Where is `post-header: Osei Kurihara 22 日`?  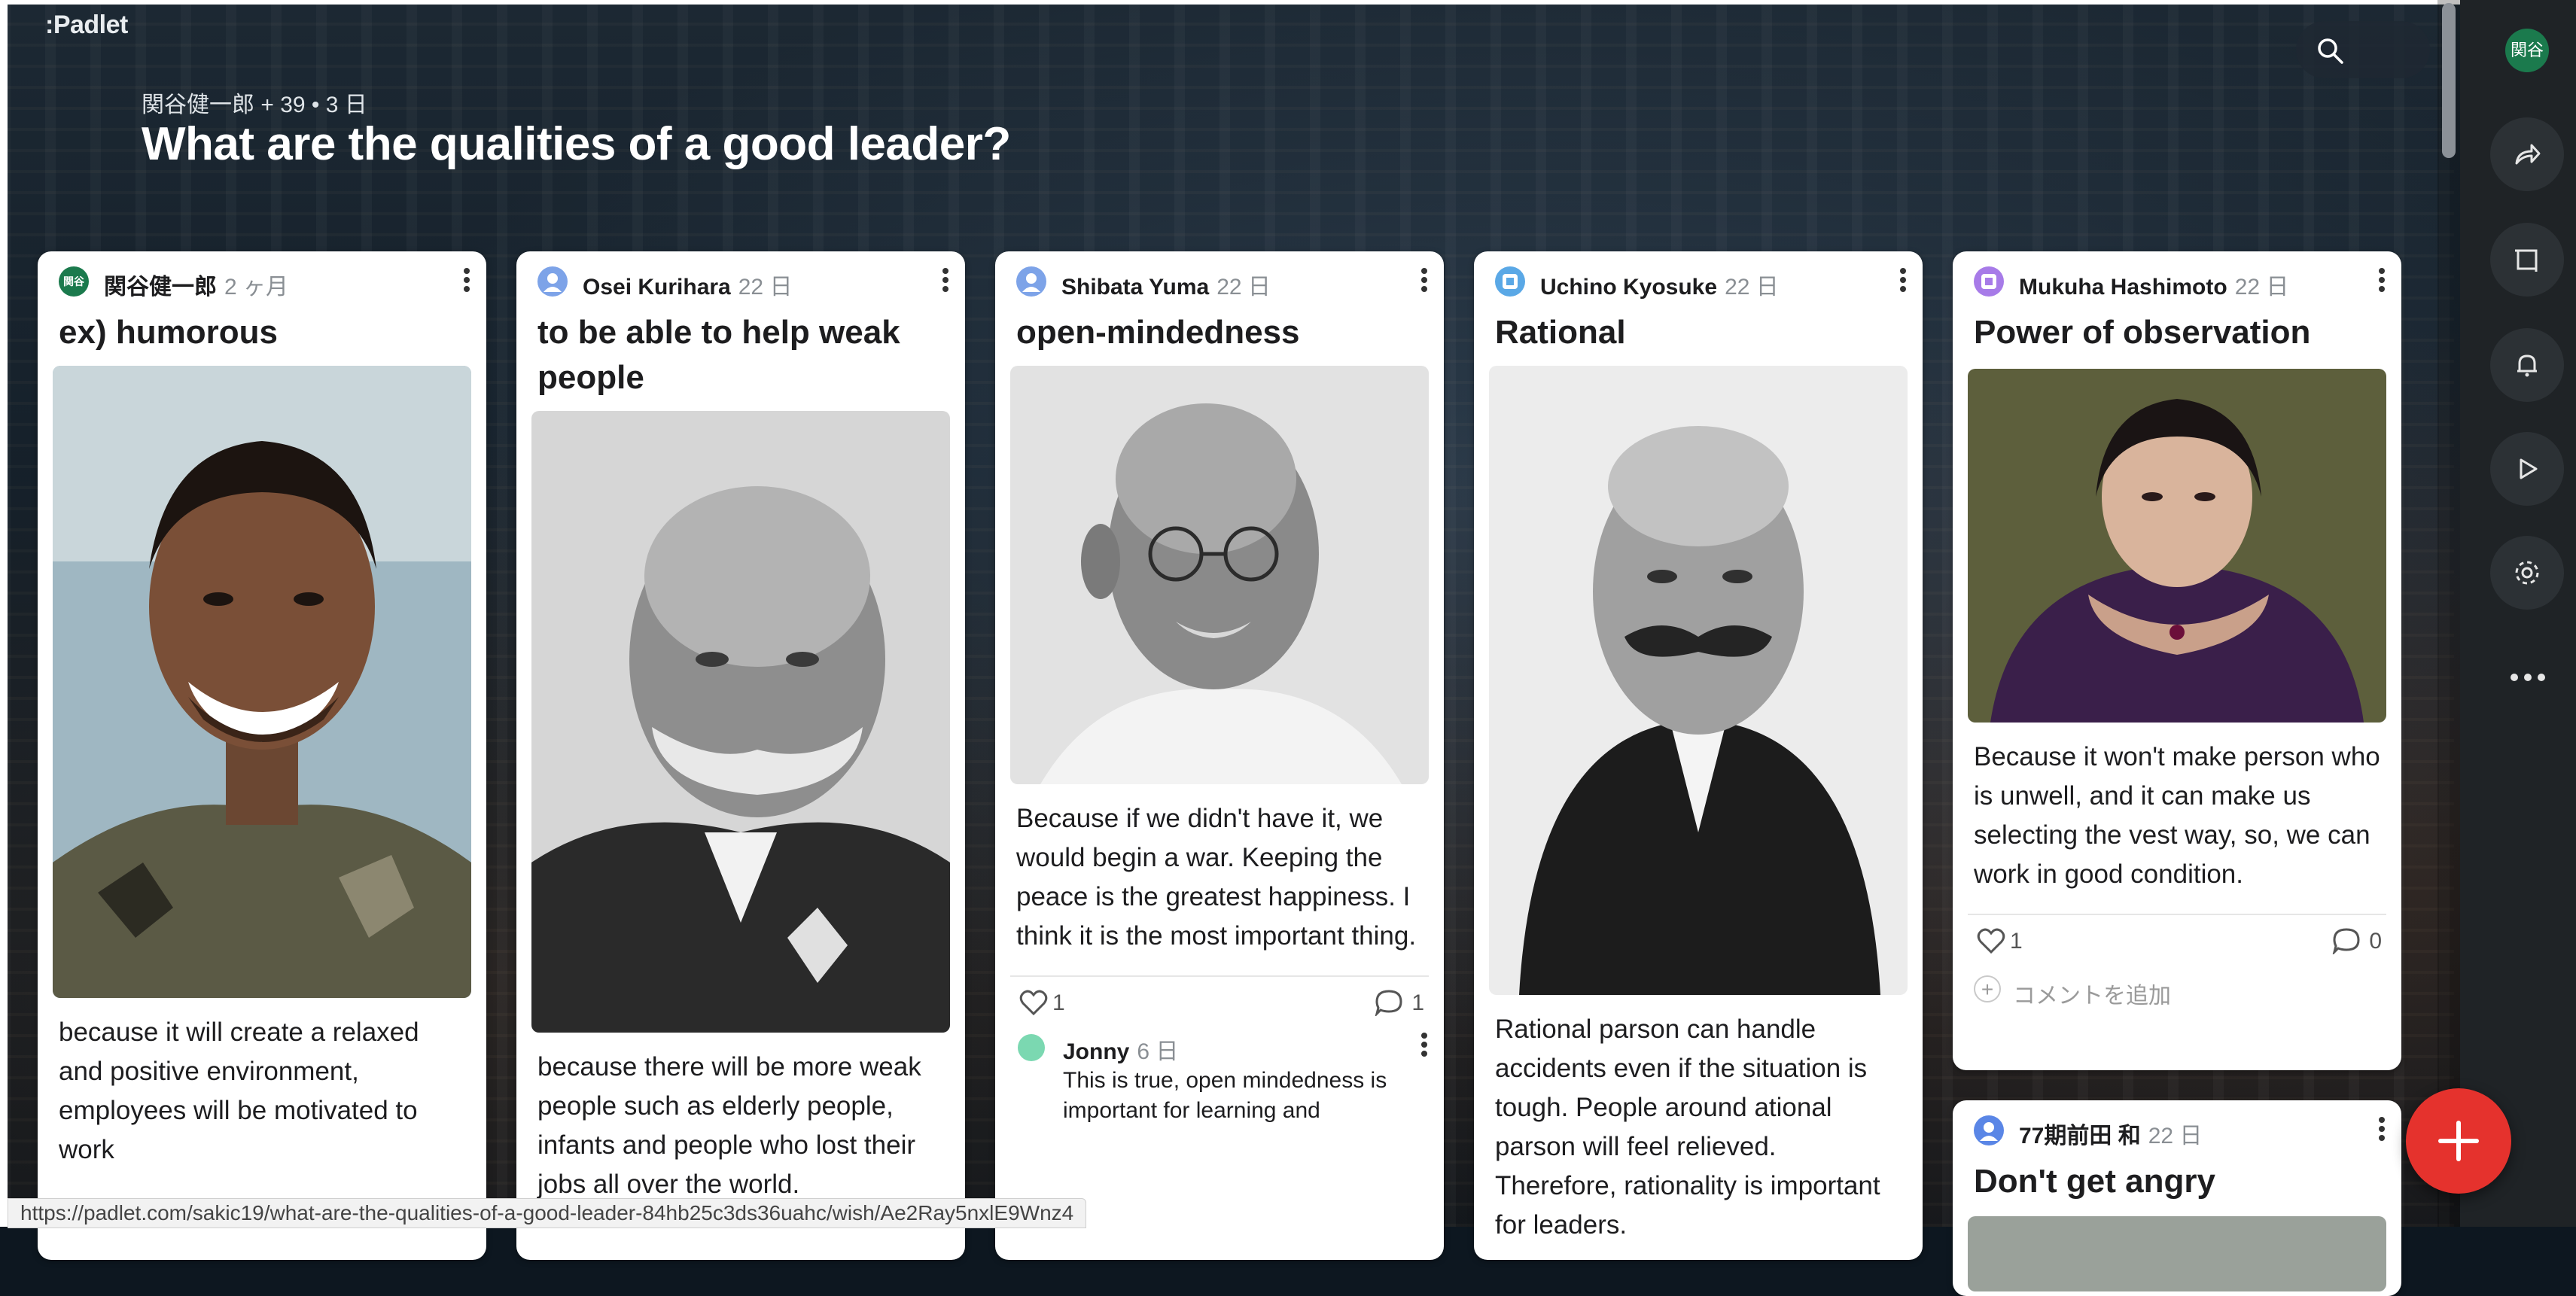
post-header: Osei Kurihara 22 日 is located at coordinates (740, 278).